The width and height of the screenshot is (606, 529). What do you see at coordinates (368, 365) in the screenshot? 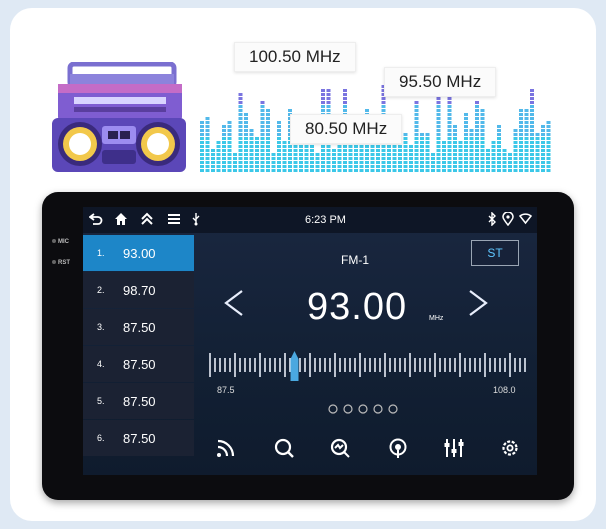
I see `tuning-scale` at bounding box center [368, 365].